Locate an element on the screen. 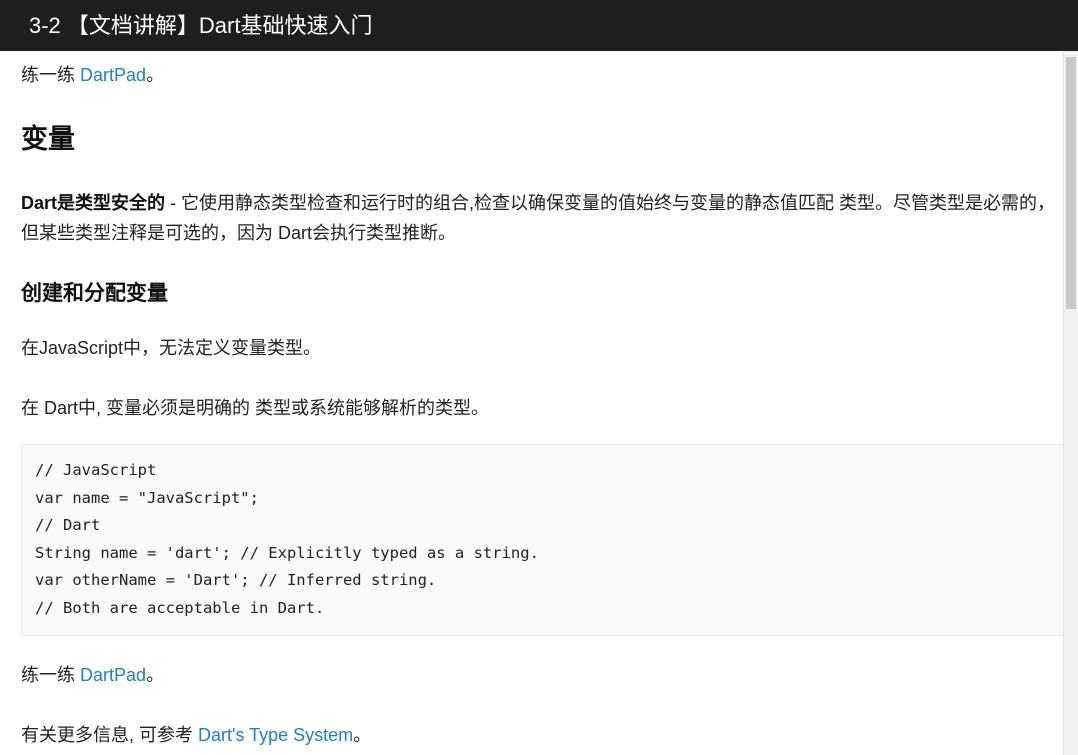  try-prefix: 练一练 is located at coordinates (51, 75).